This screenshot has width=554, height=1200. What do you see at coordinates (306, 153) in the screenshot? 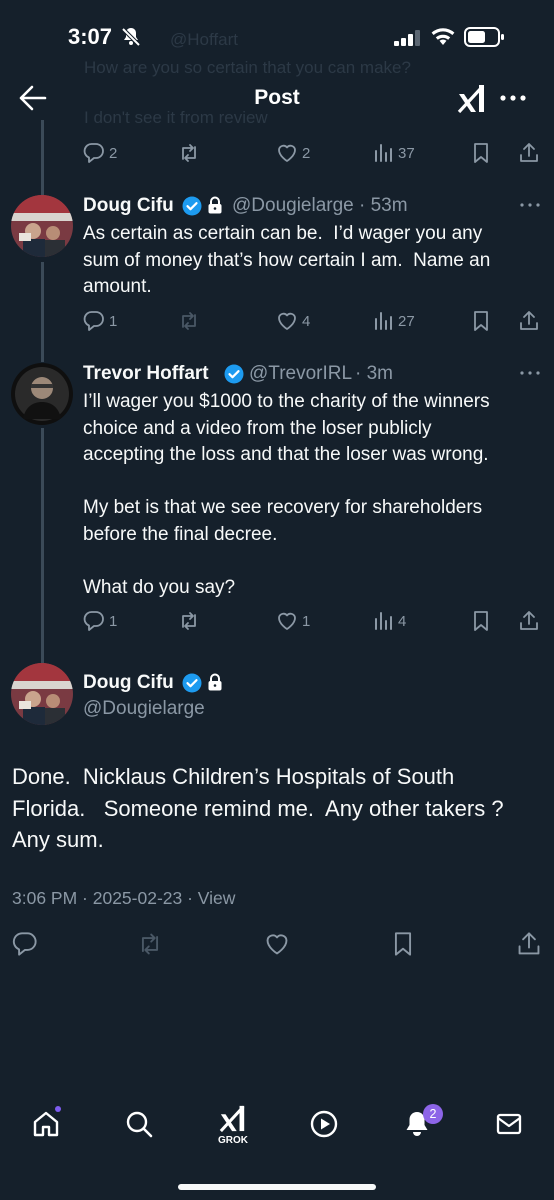
I see `like-count: 2` at bounding box center [306, 153].